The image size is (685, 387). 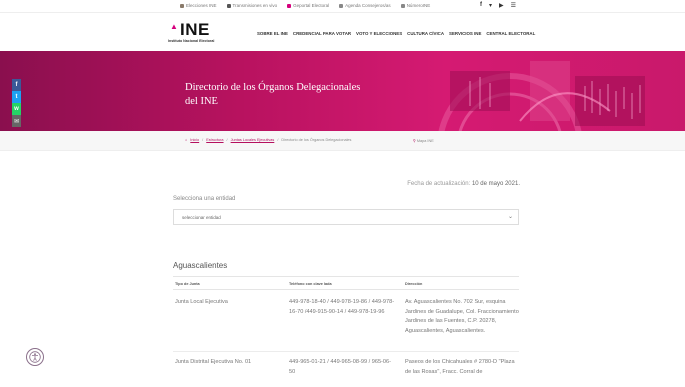 I want to click on nav-central-electoral: CENTRAL ELECTORAL, so click(x=510, y=33).